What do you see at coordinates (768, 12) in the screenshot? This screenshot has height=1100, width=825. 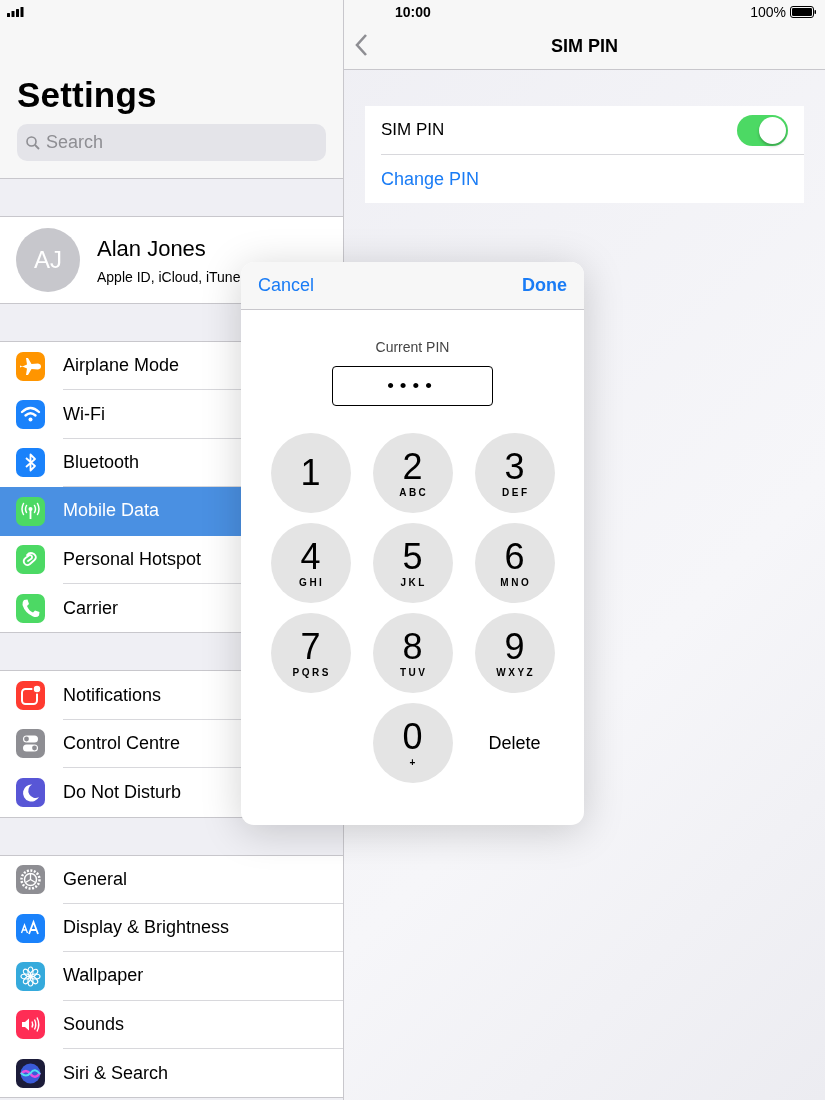 I see `battery-percent: 100%` at bounding box center [768, 12].